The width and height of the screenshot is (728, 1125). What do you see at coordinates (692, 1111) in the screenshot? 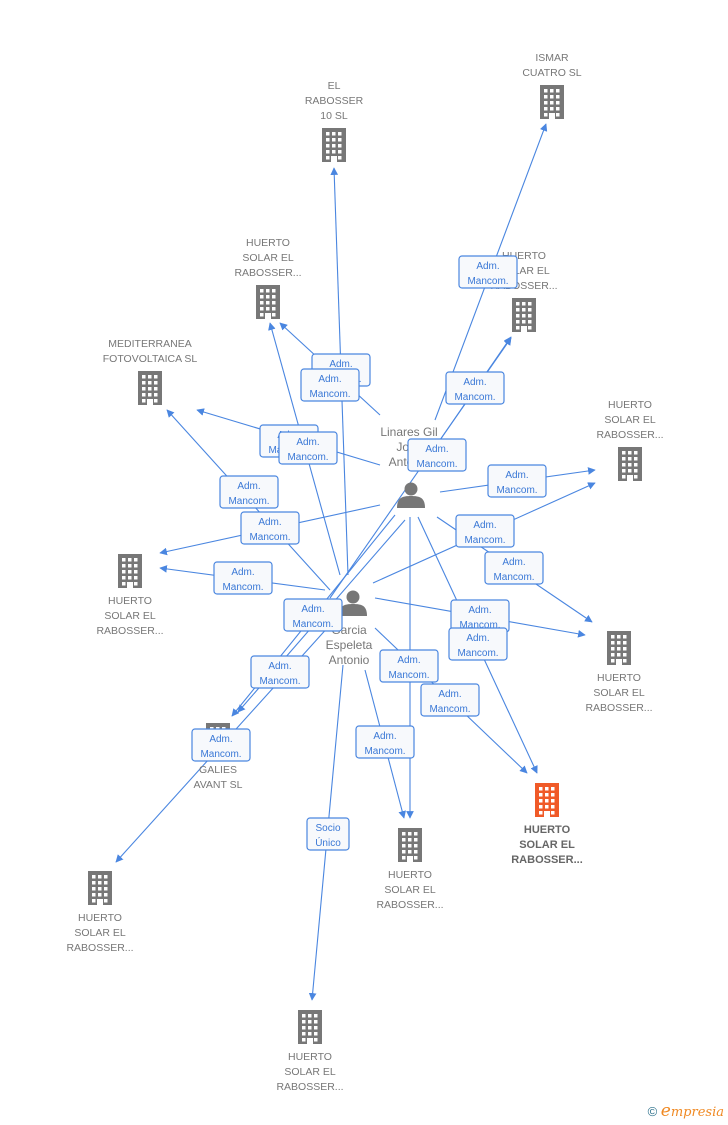
I see `brand-name: empresia` at bounding box center [692, 1111].